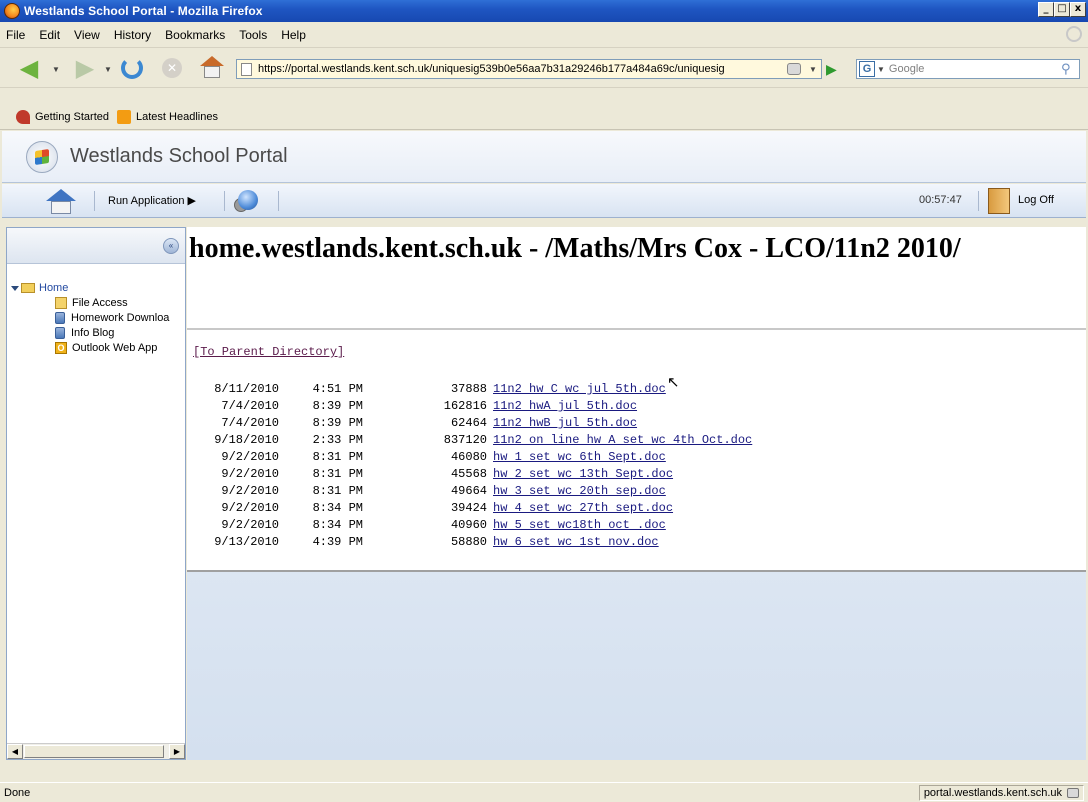 The image size is (1088, 802). Describe the element at coordinates (93, 332) in the screenshot. I see `tree-label: Info Blog` at that location.